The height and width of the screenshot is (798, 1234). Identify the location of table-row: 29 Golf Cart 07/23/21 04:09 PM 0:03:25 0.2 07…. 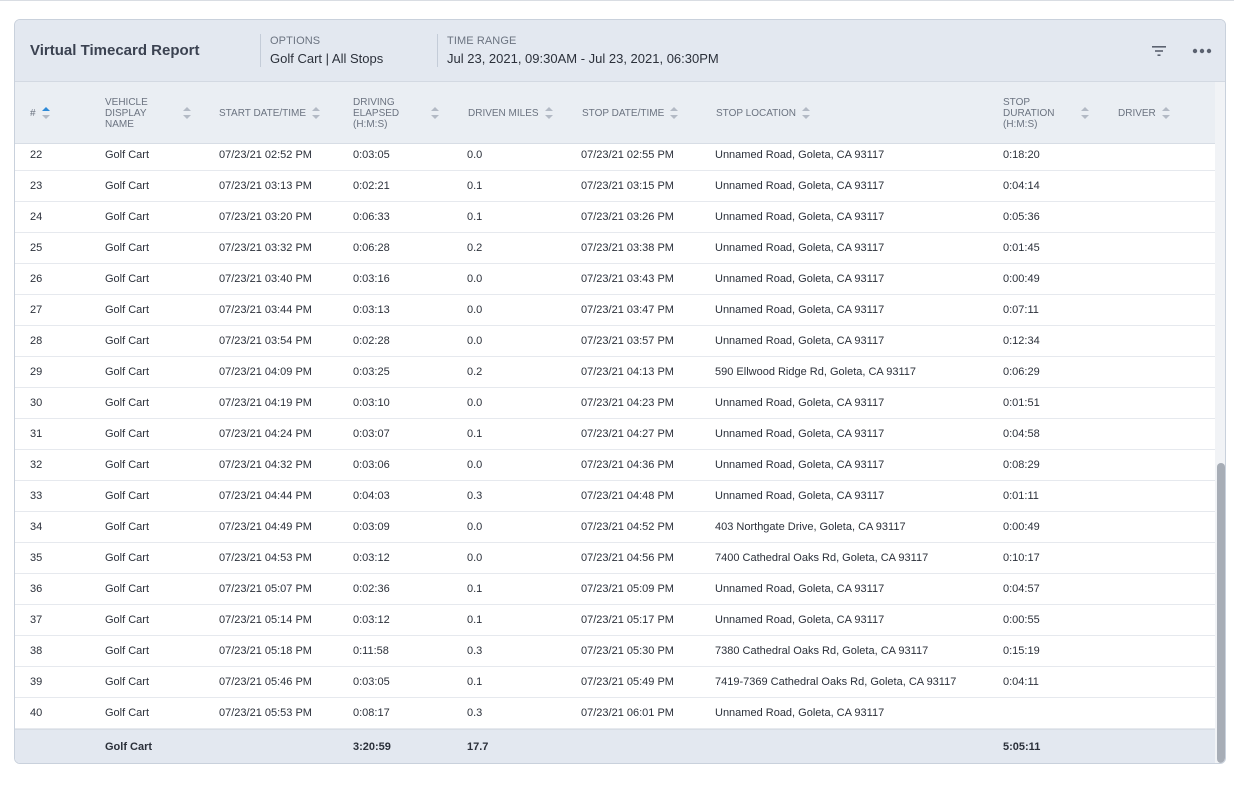
(615, 372).